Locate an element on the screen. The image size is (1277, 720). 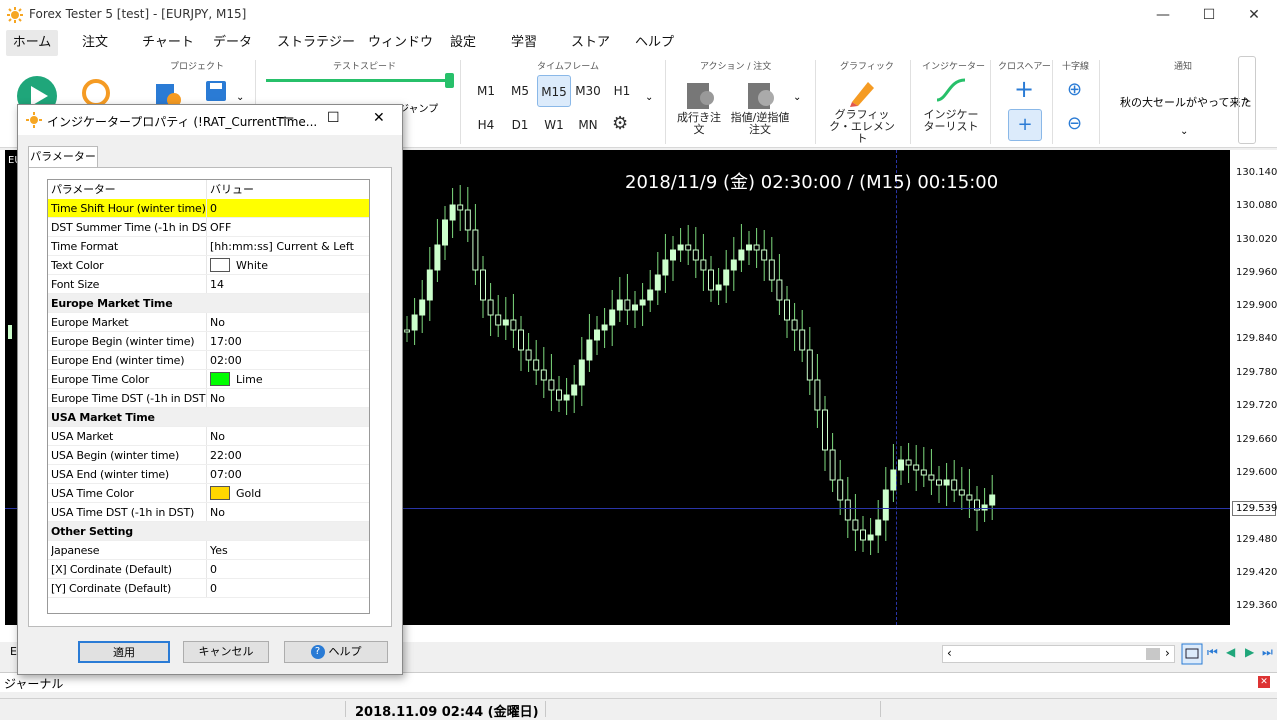
save-dropdown-chevron-icon: ⌄ is located at coordinates (240, 97).